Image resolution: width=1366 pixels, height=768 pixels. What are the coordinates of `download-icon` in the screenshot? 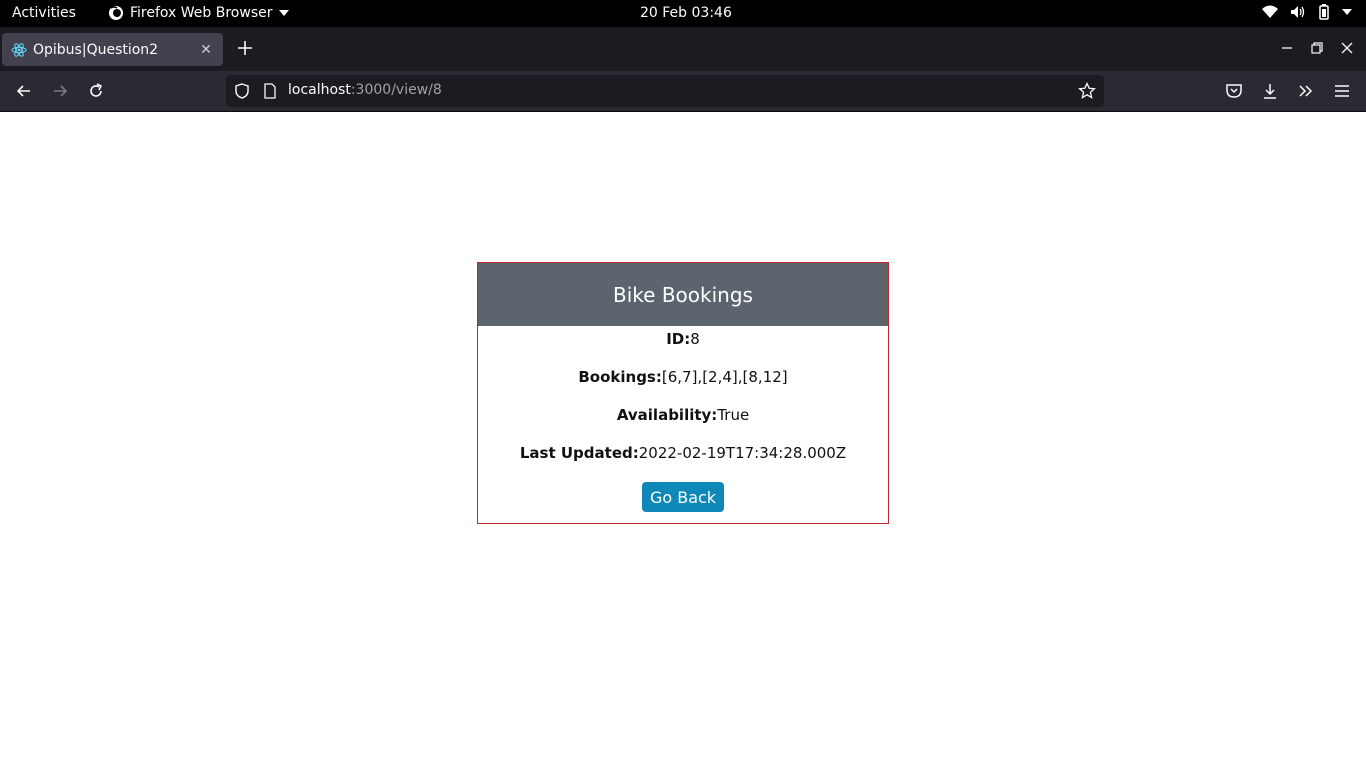 It's located at (1270, 91).